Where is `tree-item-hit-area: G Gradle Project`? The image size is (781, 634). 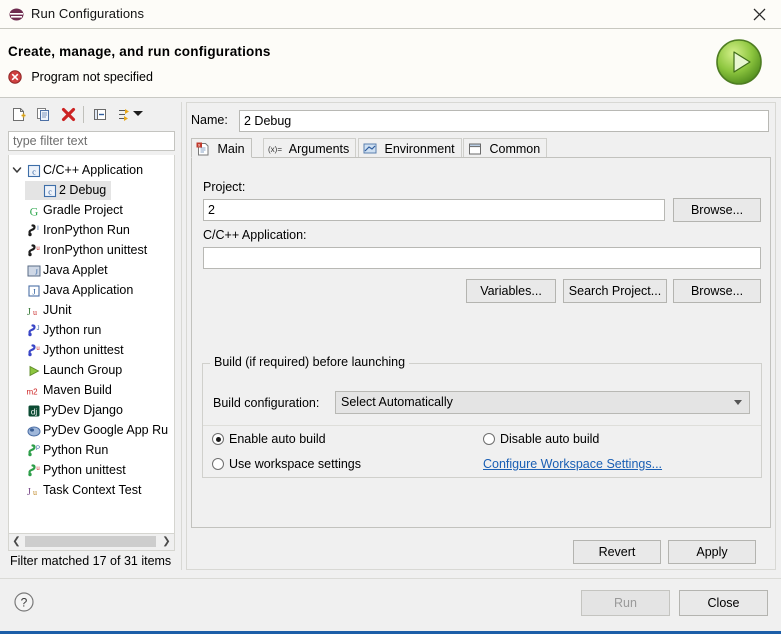 tree-item-hit-area: G Gradle Project is located at coordinates (76, 210).